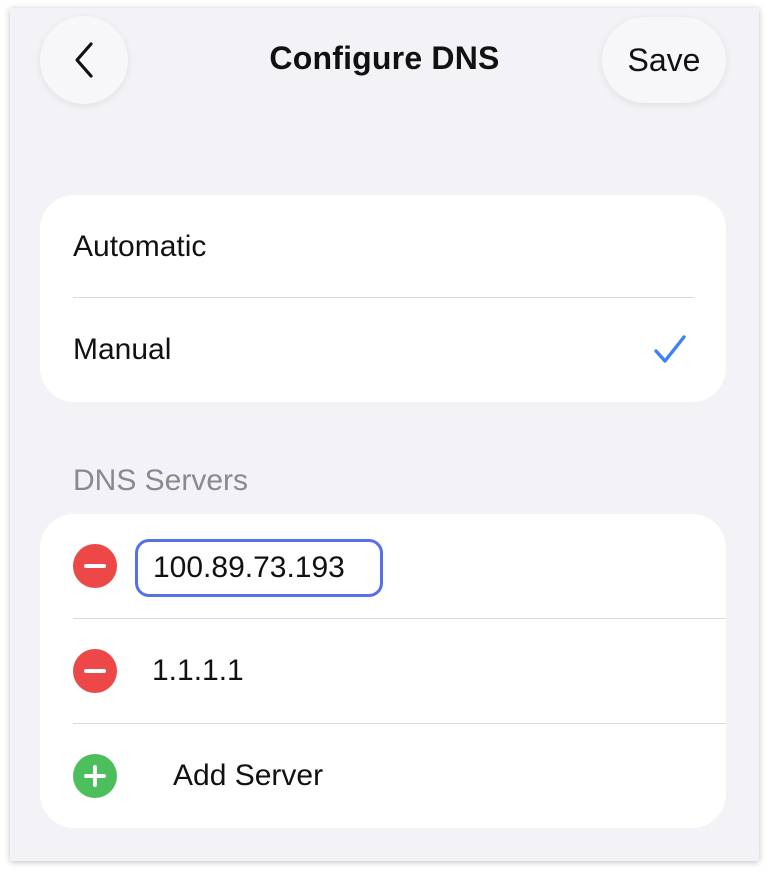 The height and width of the screenshot is (875, 771). I want to click on add-server-button, so click(95, 776).